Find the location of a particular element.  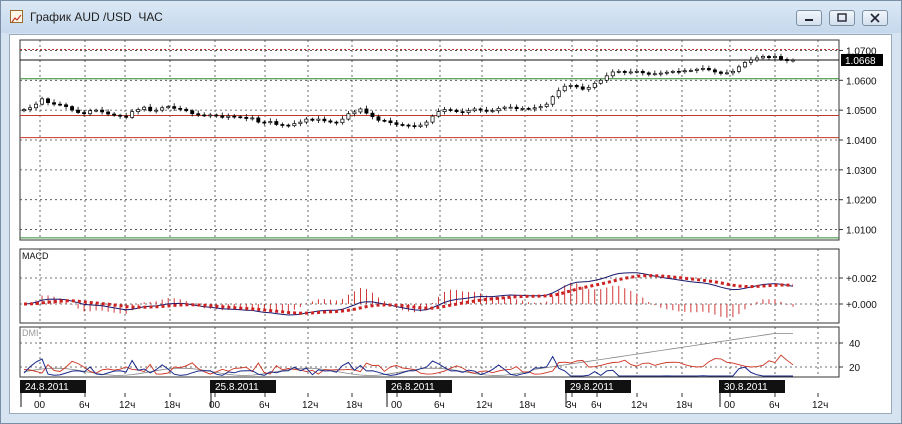

dmi-level-label: 40 is located at coordinates (855, 344).